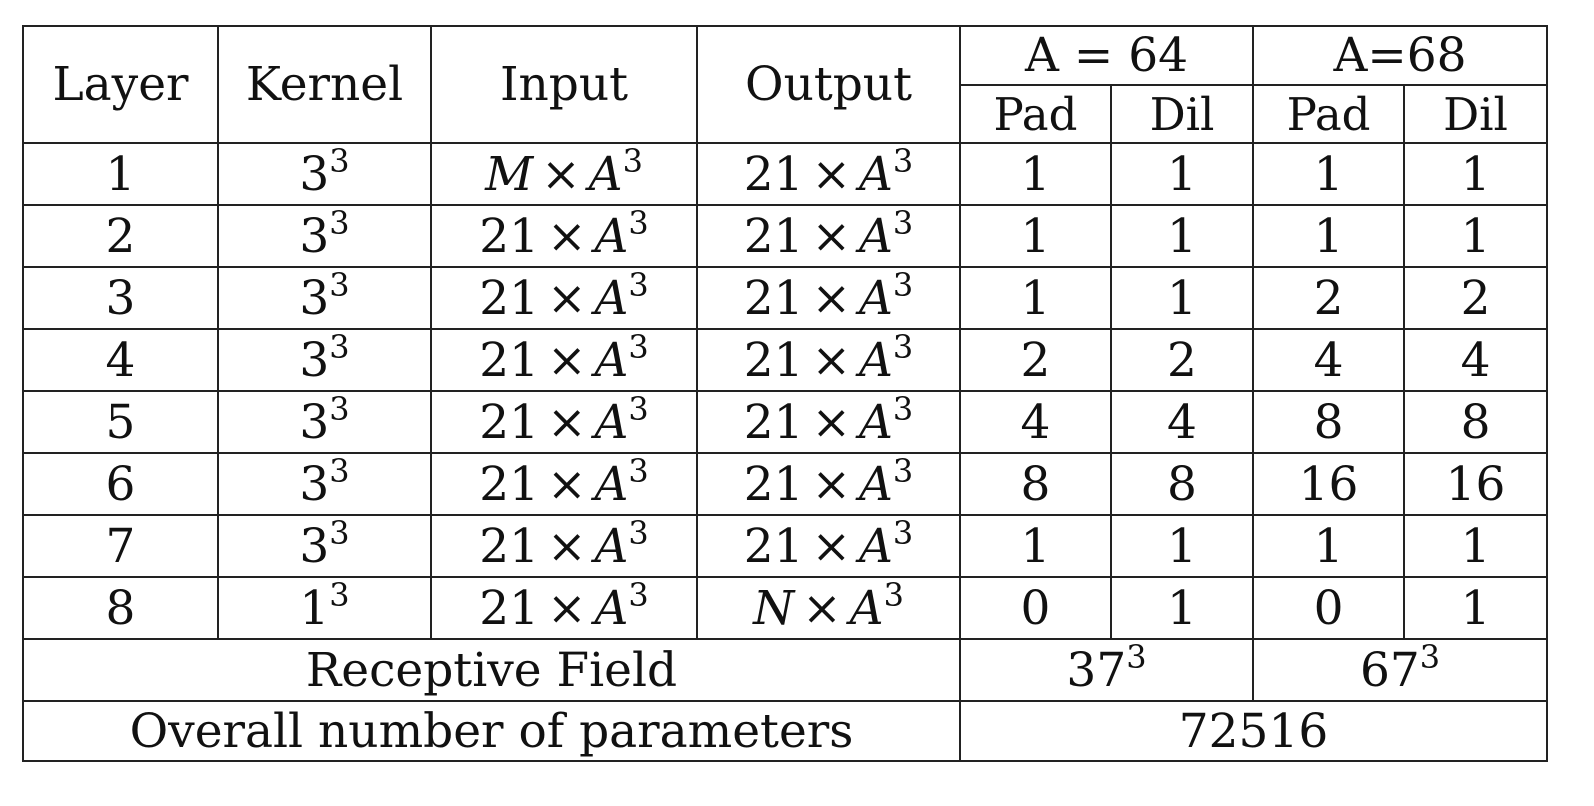  I want to click on cell-layer: 1, so click(120, 174).